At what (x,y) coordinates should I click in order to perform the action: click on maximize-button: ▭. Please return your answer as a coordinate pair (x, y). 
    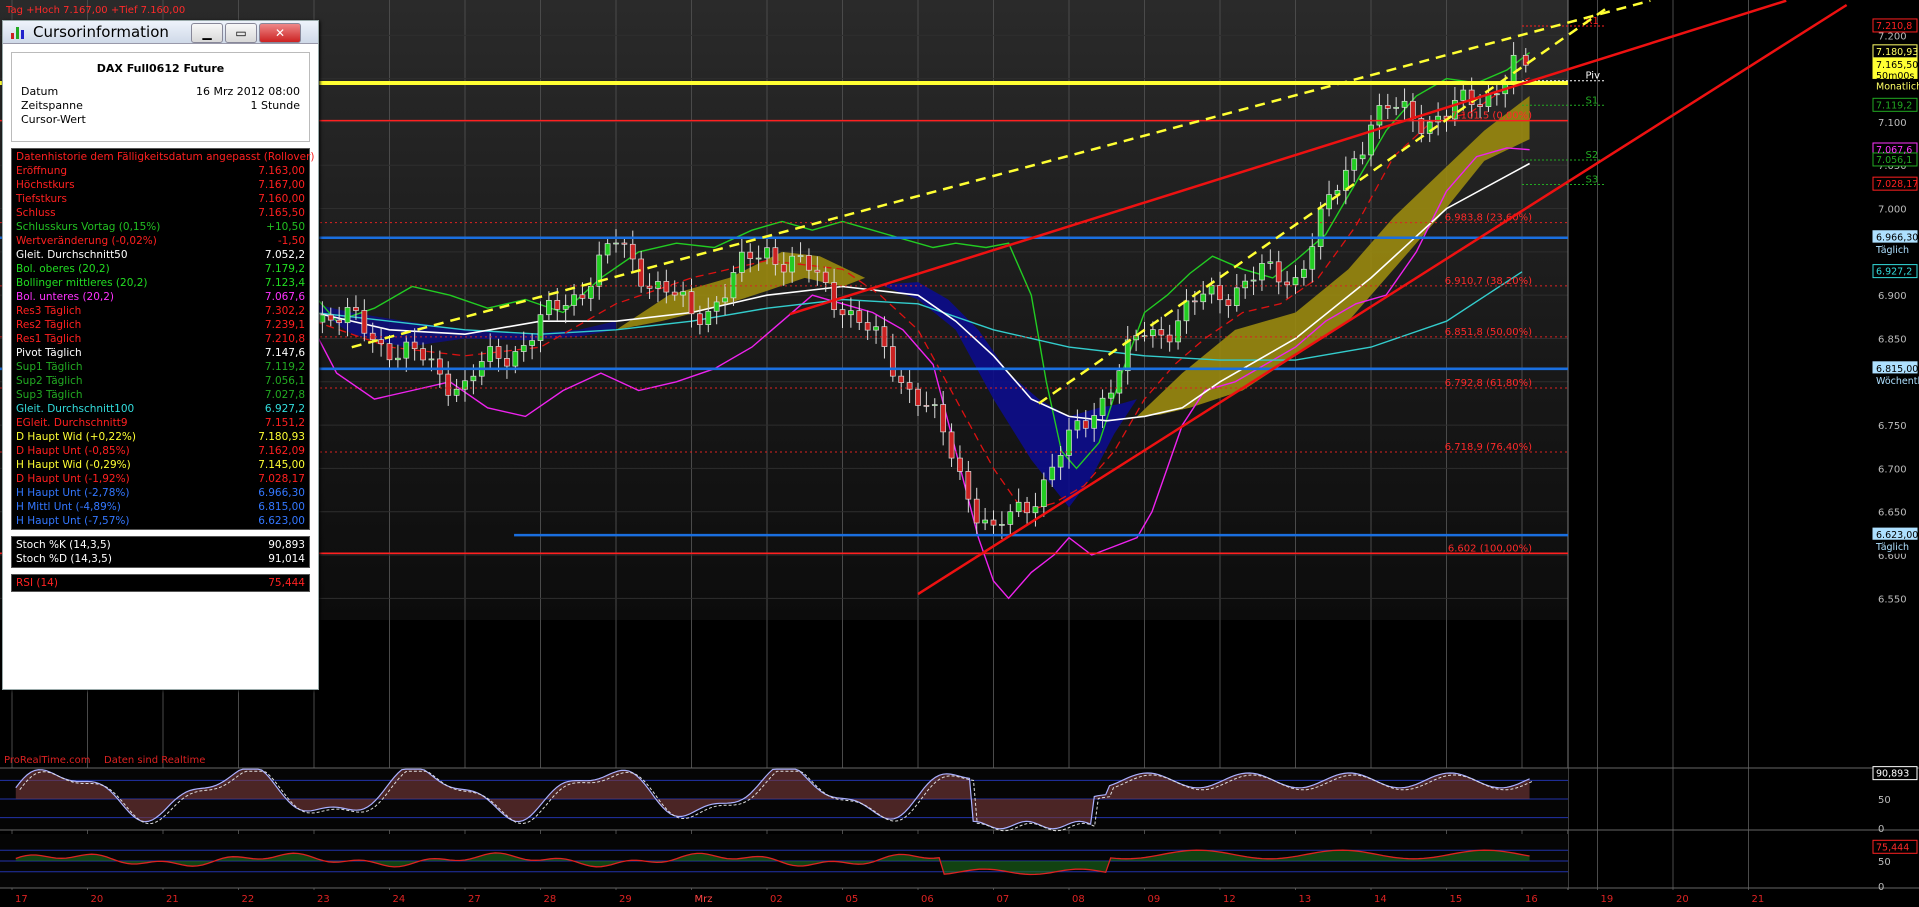
    Looking at the image, I should click on (241, 33).